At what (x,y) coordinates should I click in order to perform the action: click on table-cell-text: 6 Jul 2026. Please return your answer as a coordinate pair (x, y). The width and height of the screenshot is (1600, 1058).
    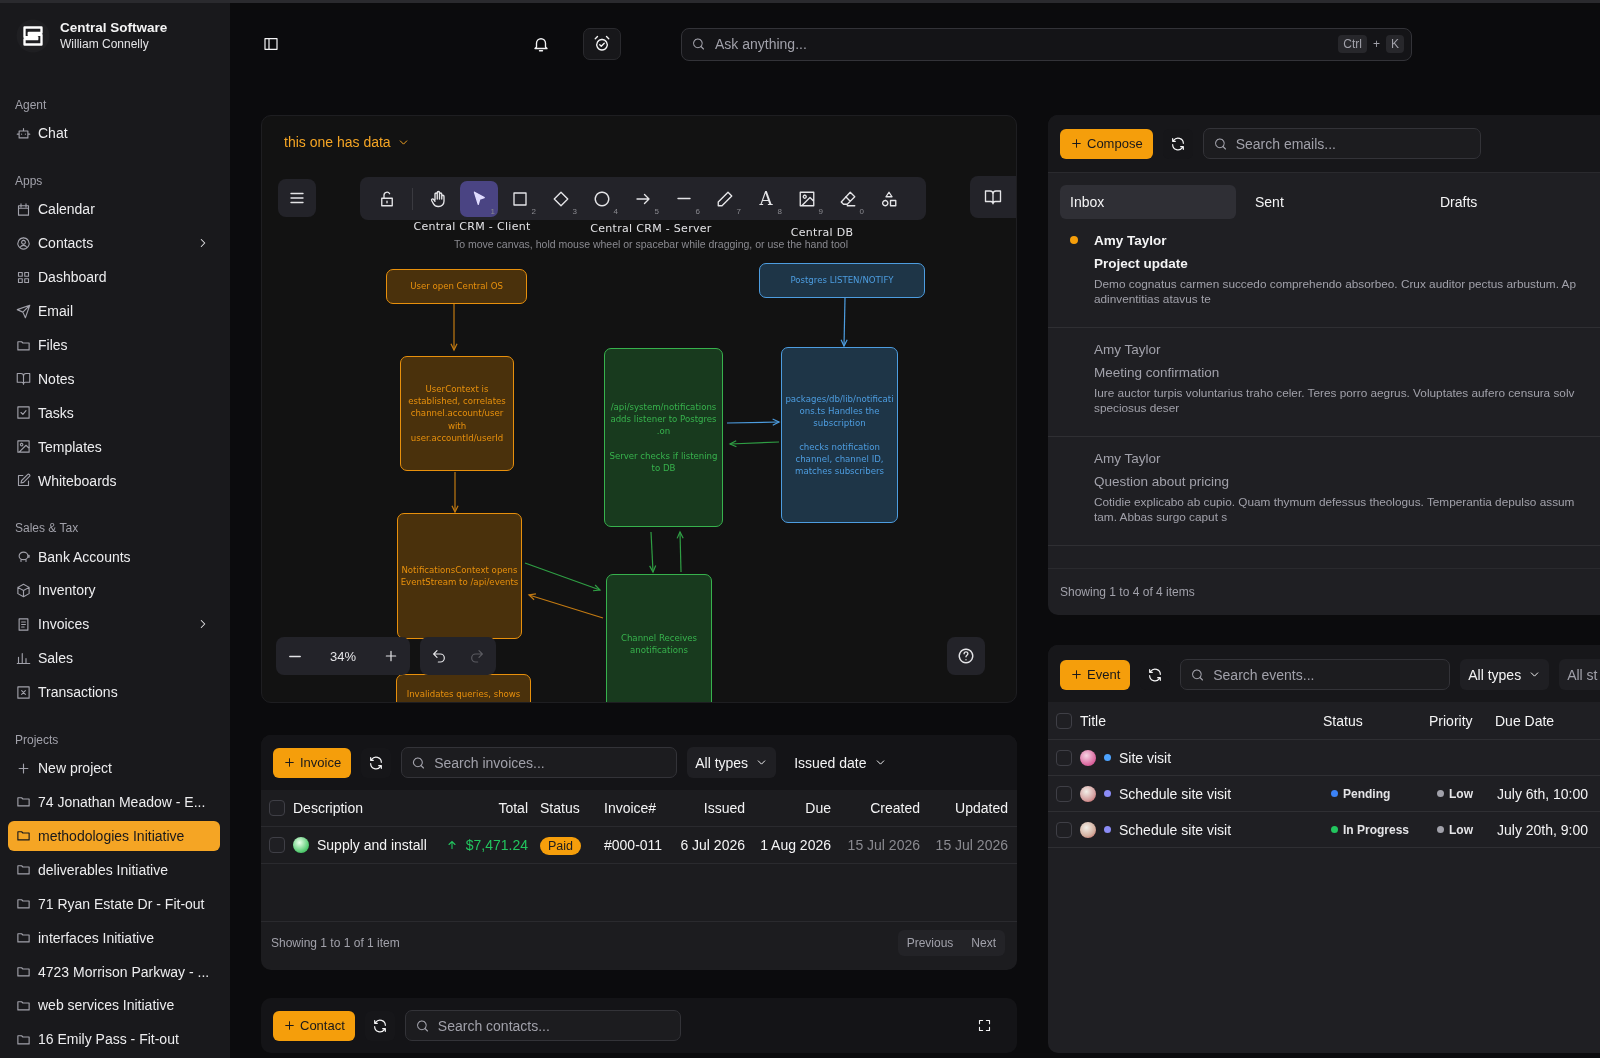
    Looking at the image, I should click on (712, 845).